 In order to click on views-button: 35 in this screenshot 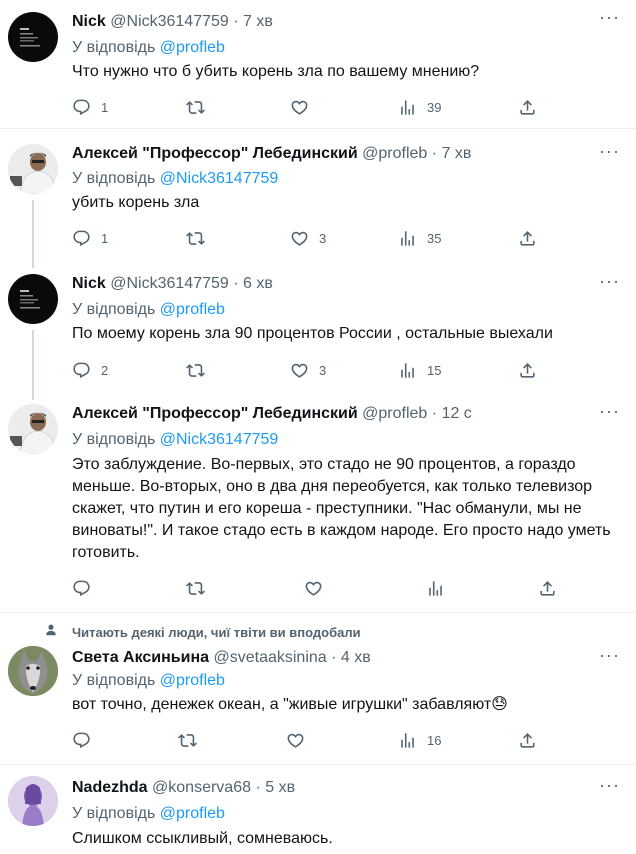, I will do `click(419, 238)`.